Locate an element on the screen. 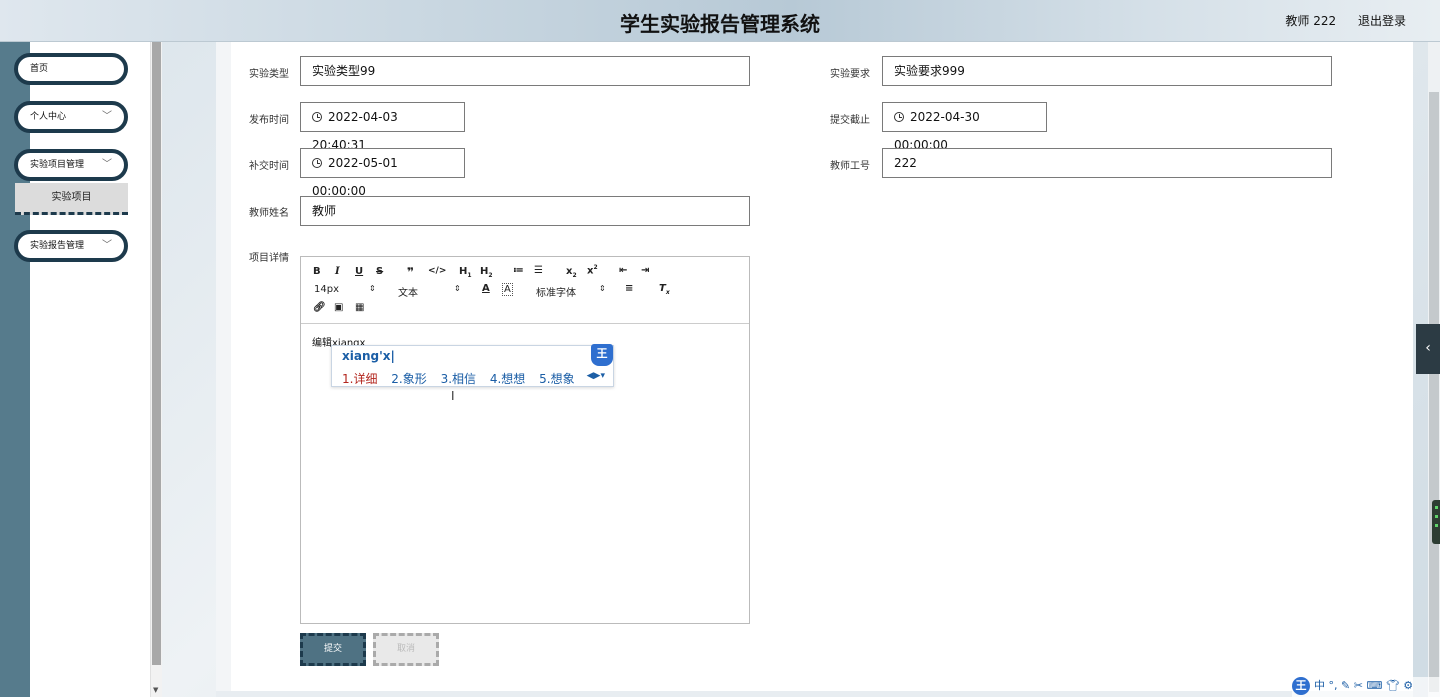  sidebar-item-home: 首页 is located at coordinates (71, 69).